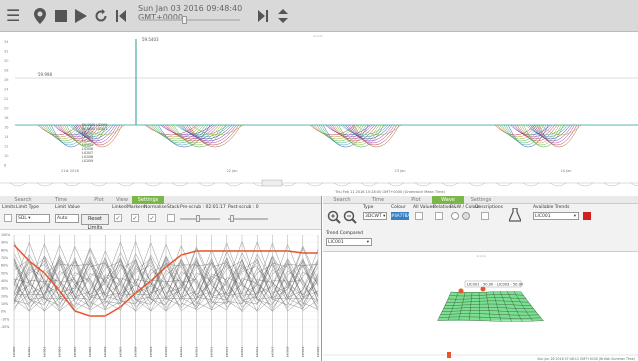 The height and width of the screenshot is (361, 638). What do you see at coordinates (181, 352) in the screenshot?
I see `pc-column-label: LIC011` at bounding box center [181, 352].